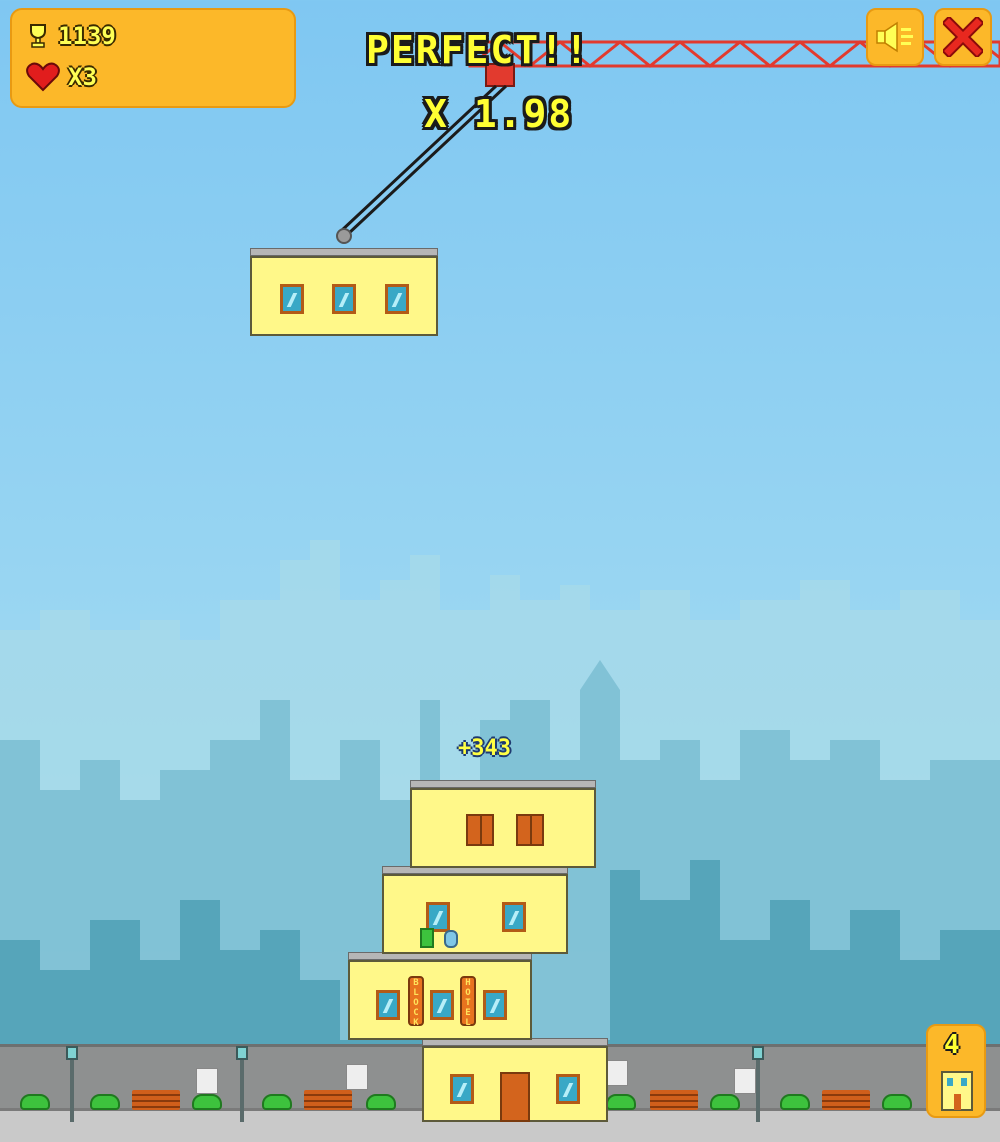  I want to click on multiplier-text: X 1.98, so click(499, 114).